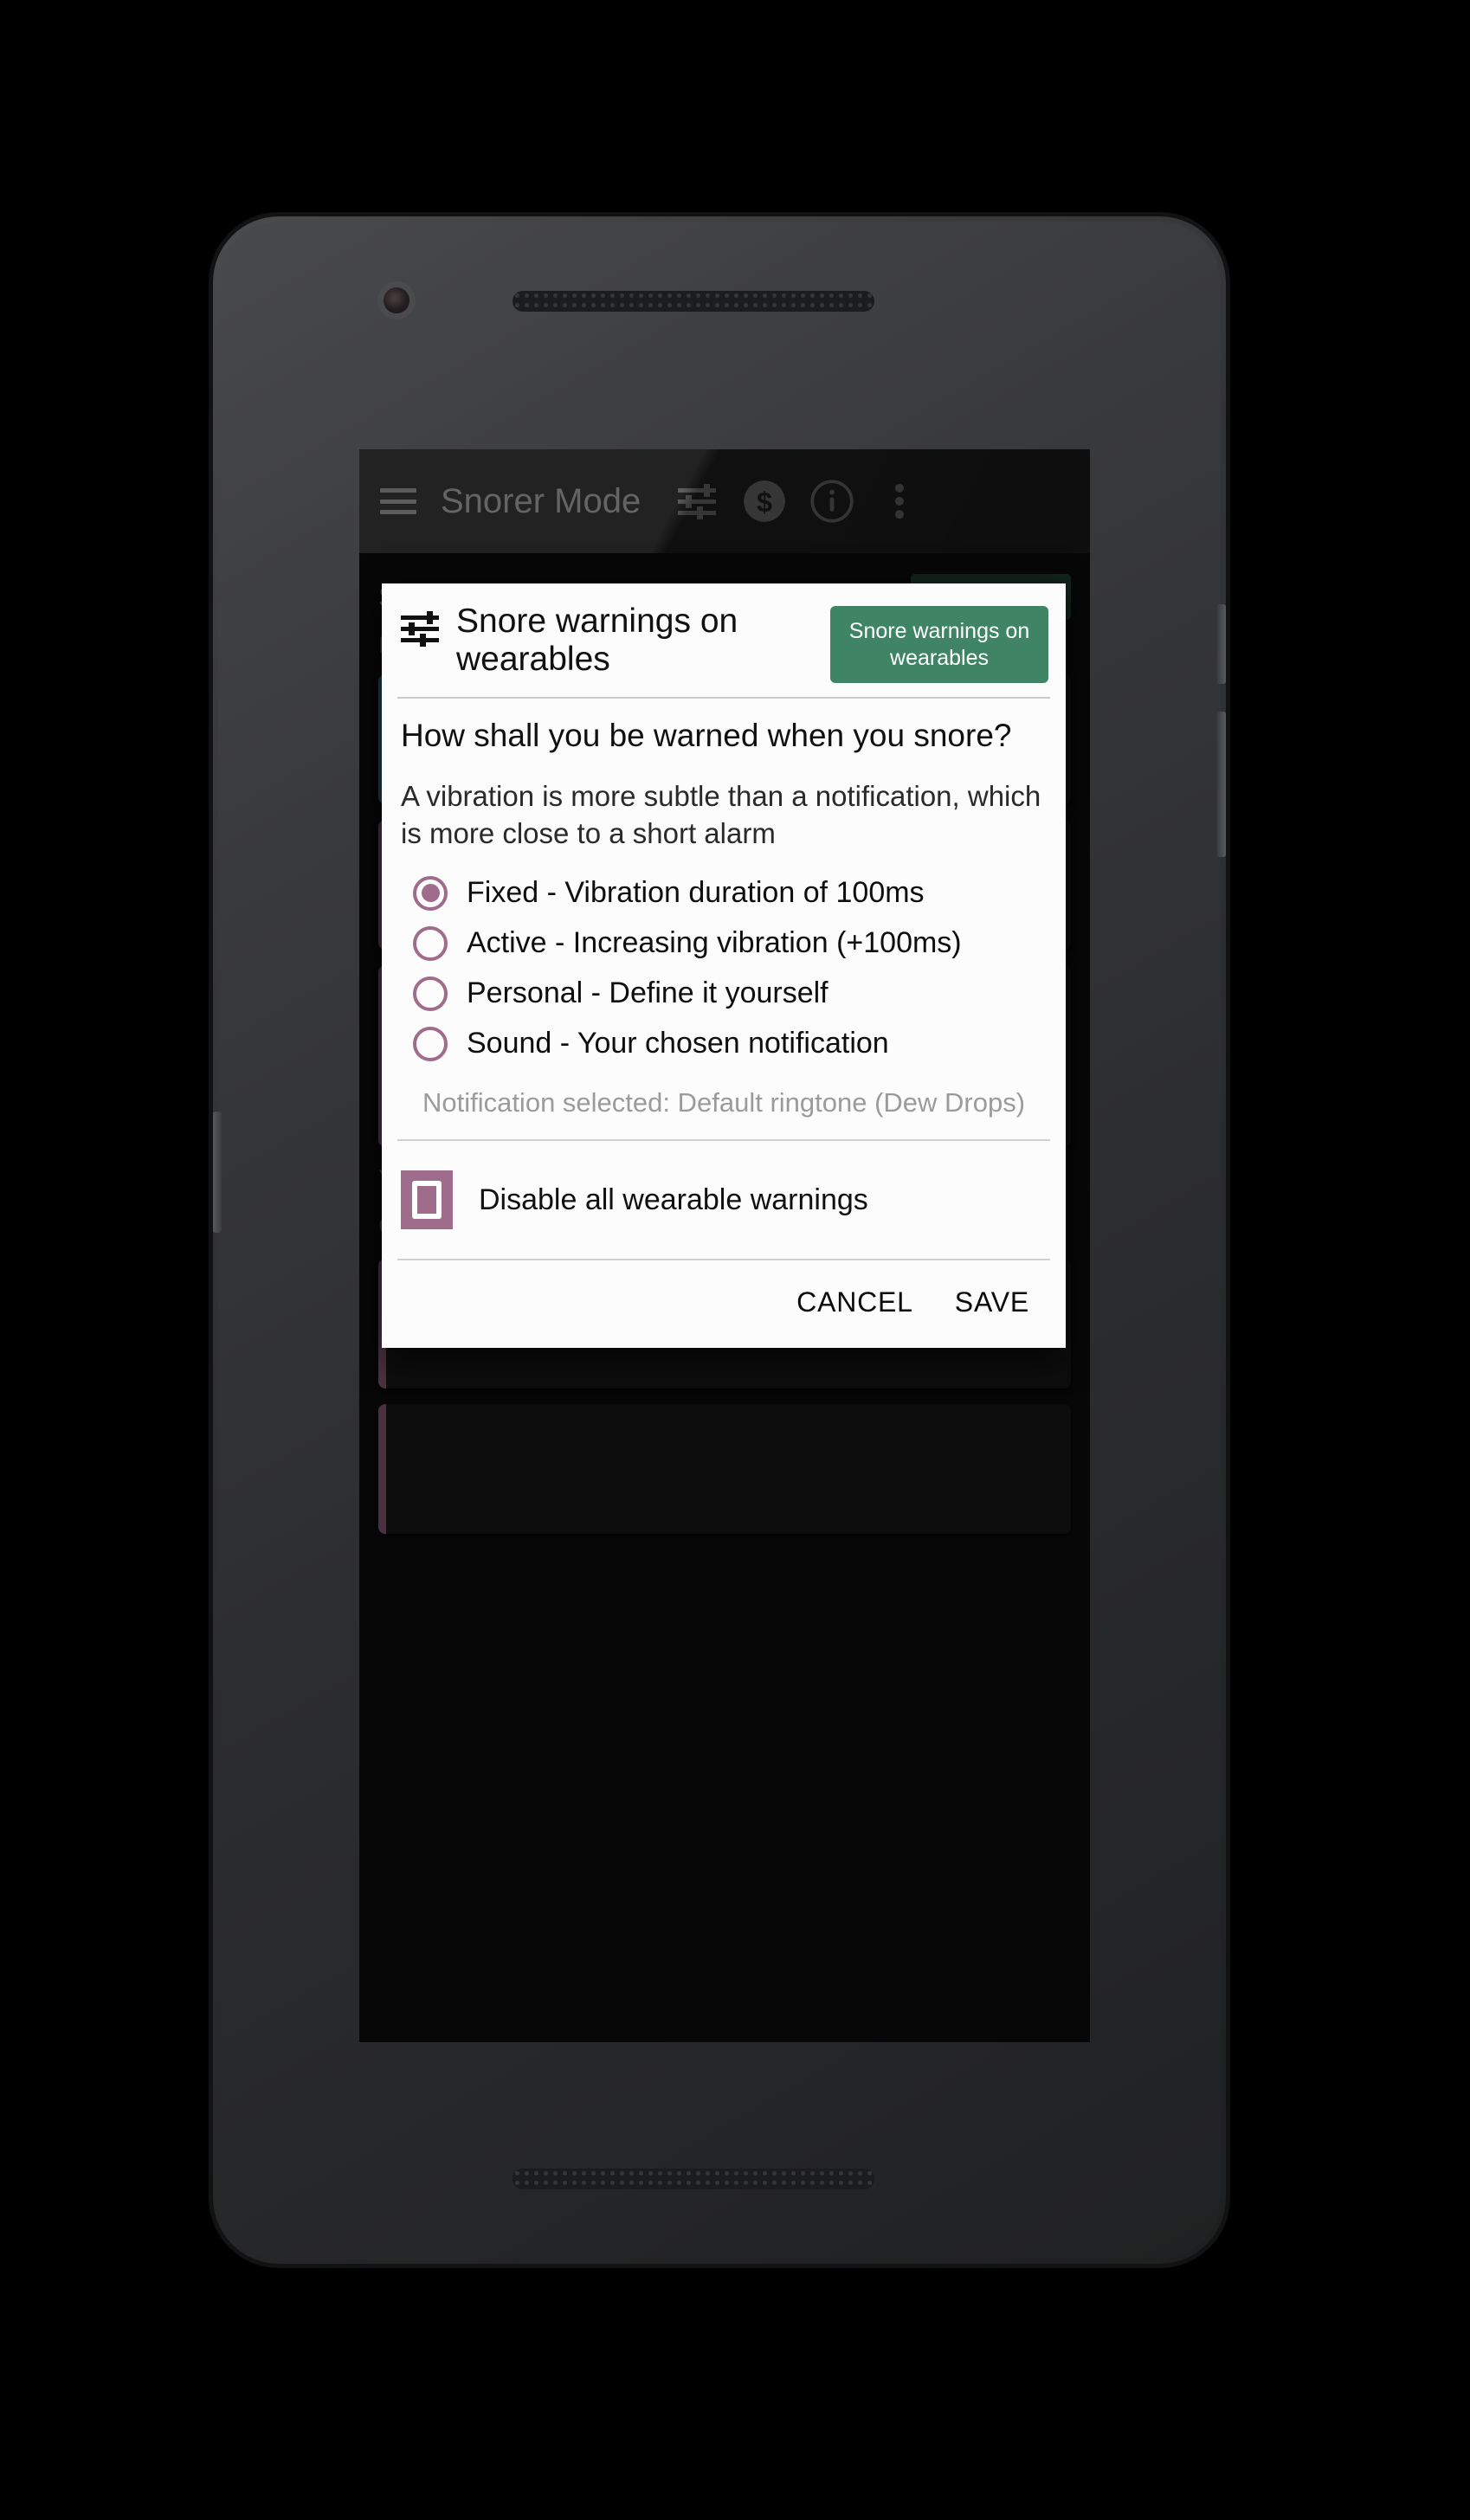 This screenshot has width=1470, height=2520. I want to click on cancel-button: CANCEL, so click(855, 1302).